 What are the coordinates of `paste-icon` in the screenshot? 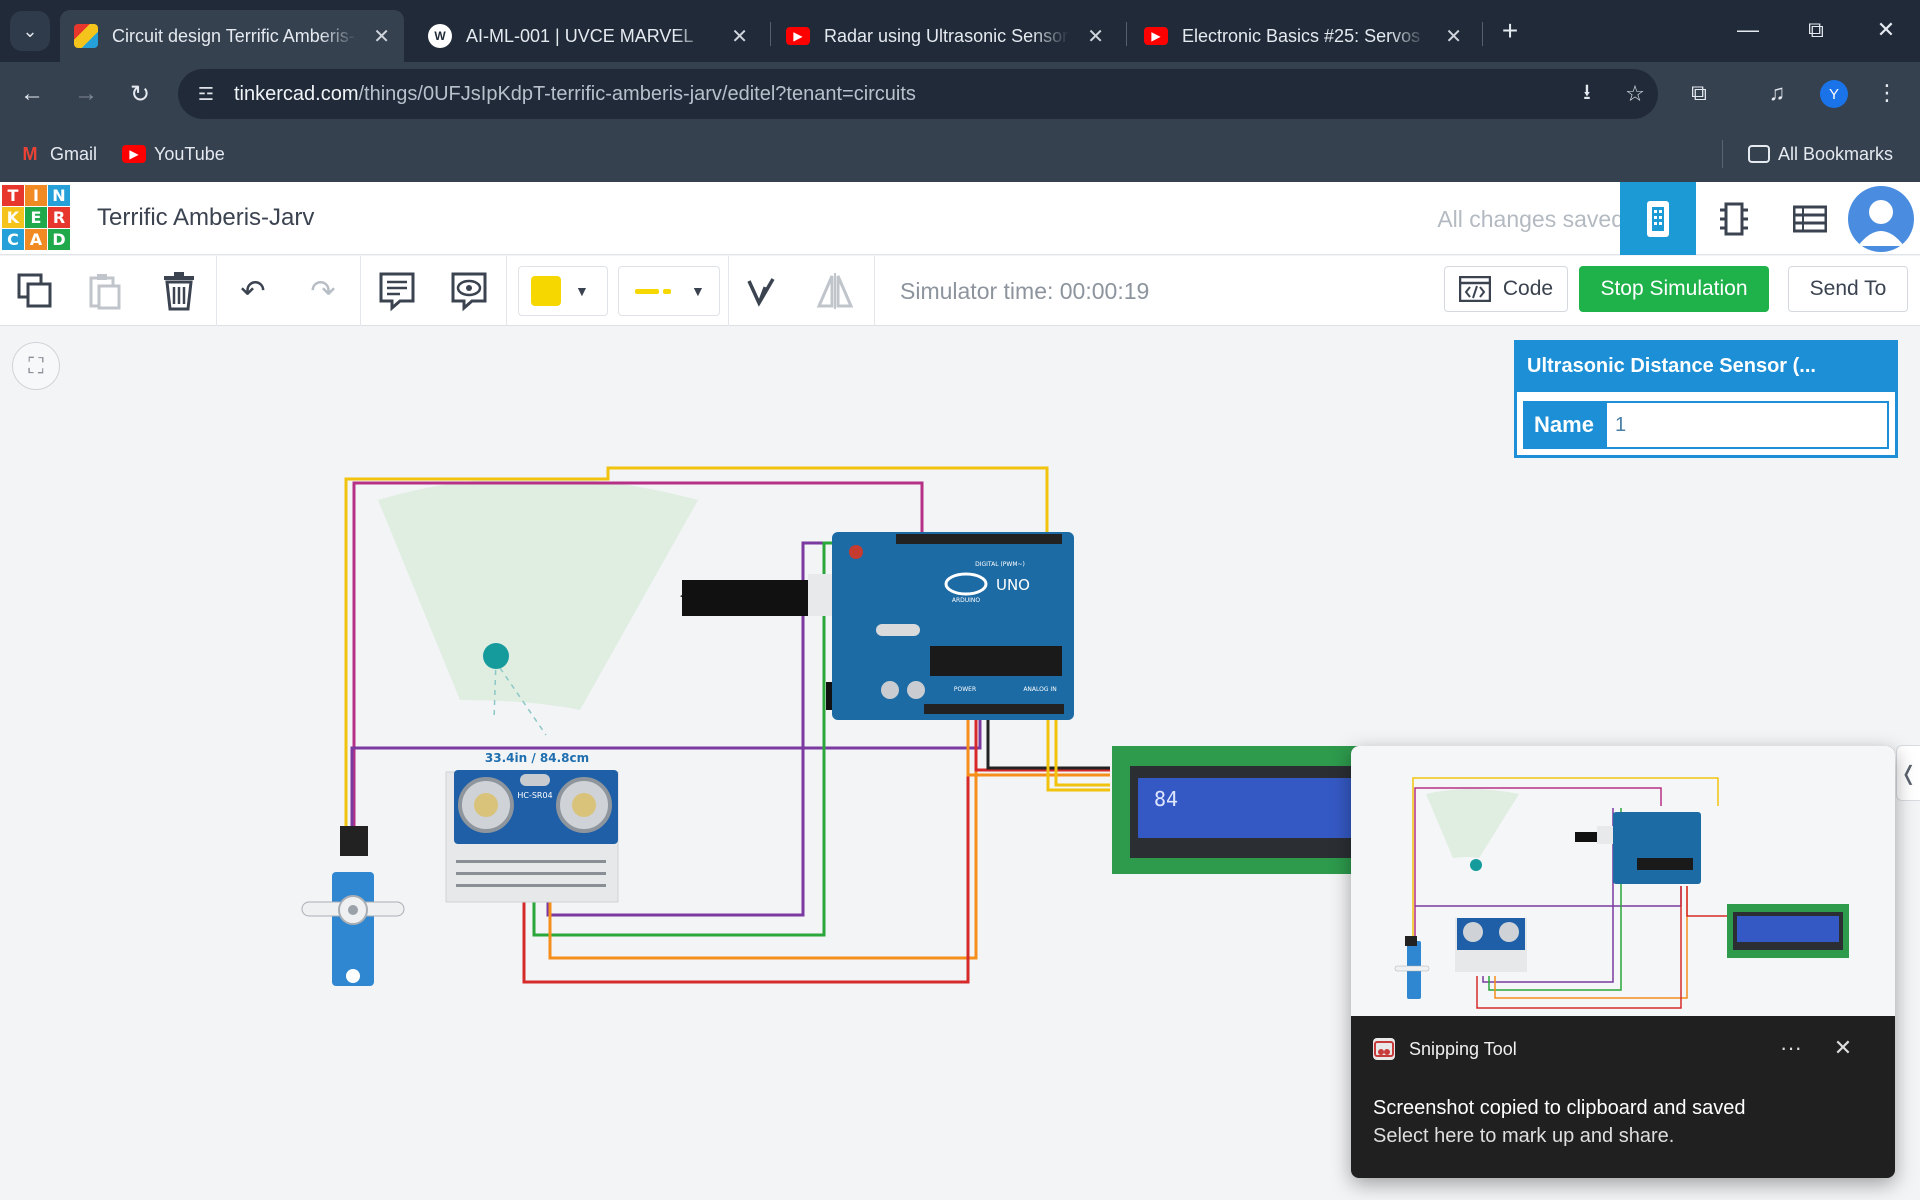 It's located at (105, 291).